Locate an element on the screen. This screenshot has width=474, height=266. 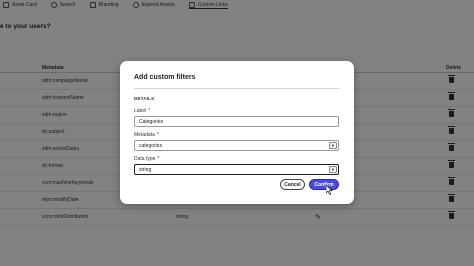
metadata-label-text: Metadata is located at coordinates (144, 135).